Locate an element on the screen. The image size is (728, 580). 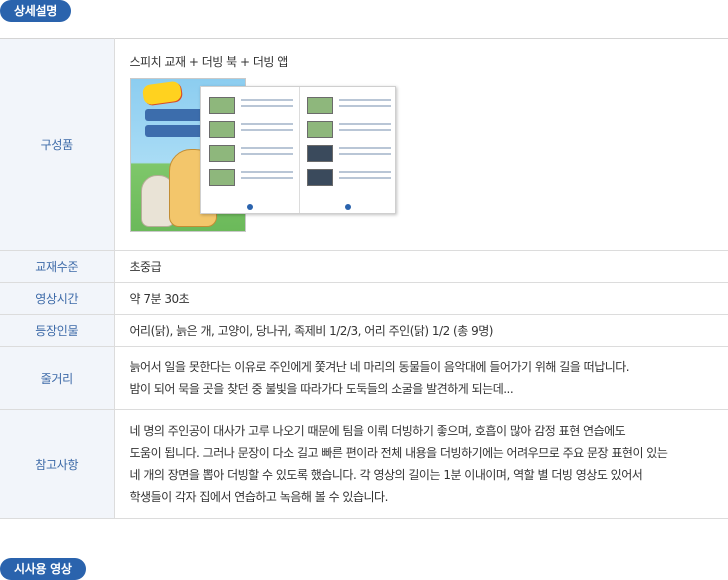
notes-line: 학생들이 각자 집에서 연습하고 녹음해 볼 수 있습니다. is located at coordinates (259, 497).